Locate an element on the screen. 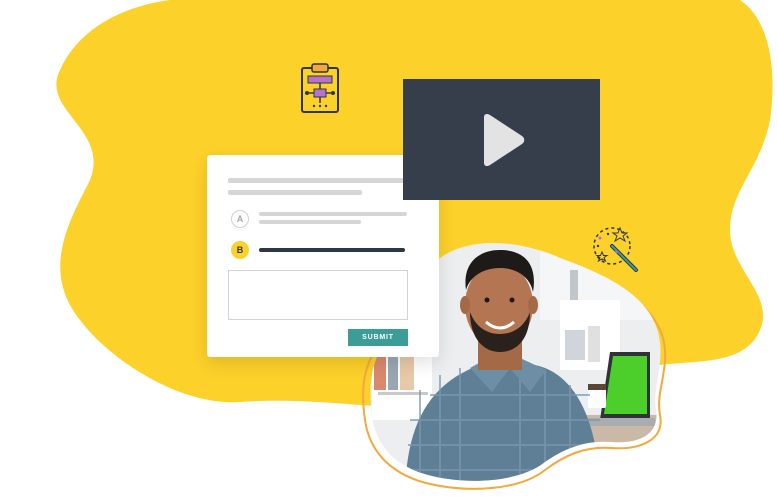  option-b-radio: B is located at coordinates (240, 250).